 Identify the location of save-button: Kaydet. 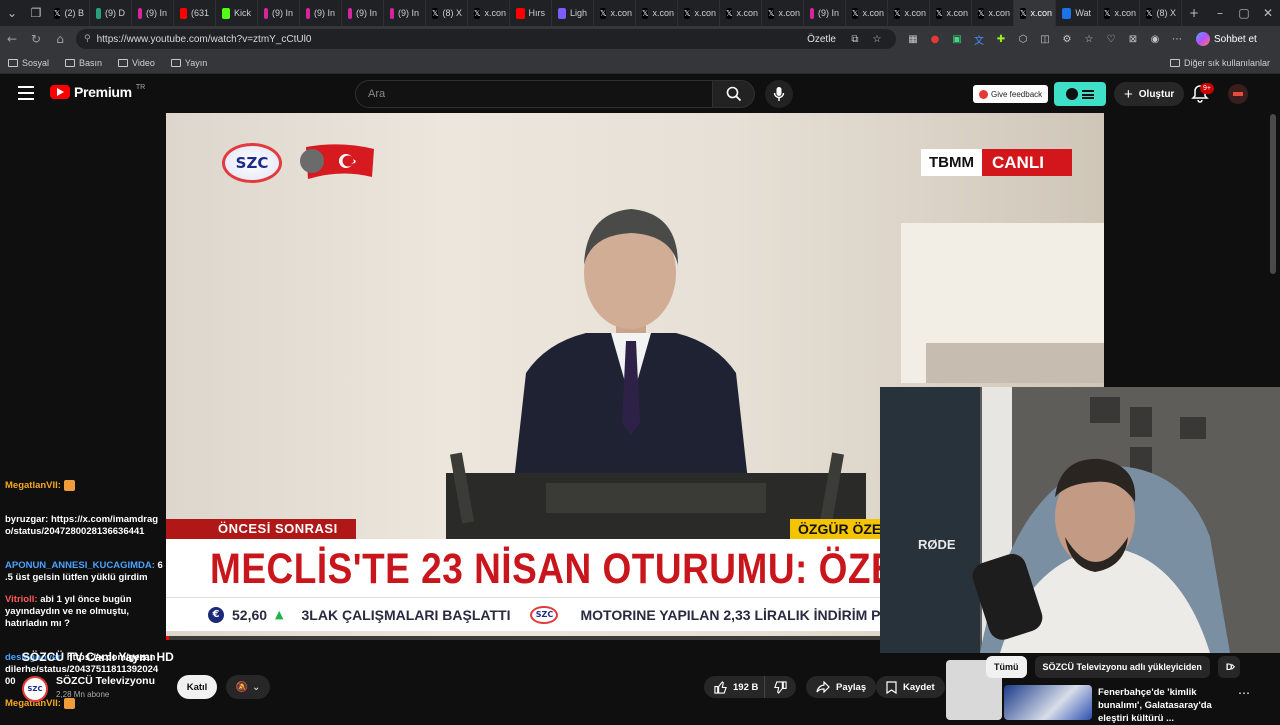
(910, 687).